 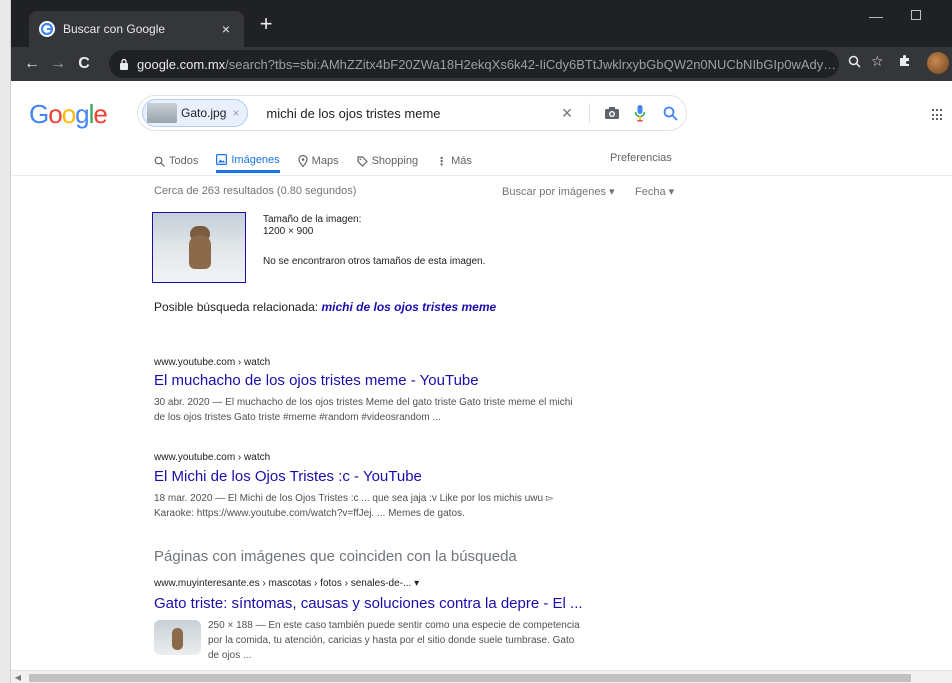 What do you see at coordinates (177, 637) in the screenshot?
I see `result-thumbnail` at bounding box center [177, 637].